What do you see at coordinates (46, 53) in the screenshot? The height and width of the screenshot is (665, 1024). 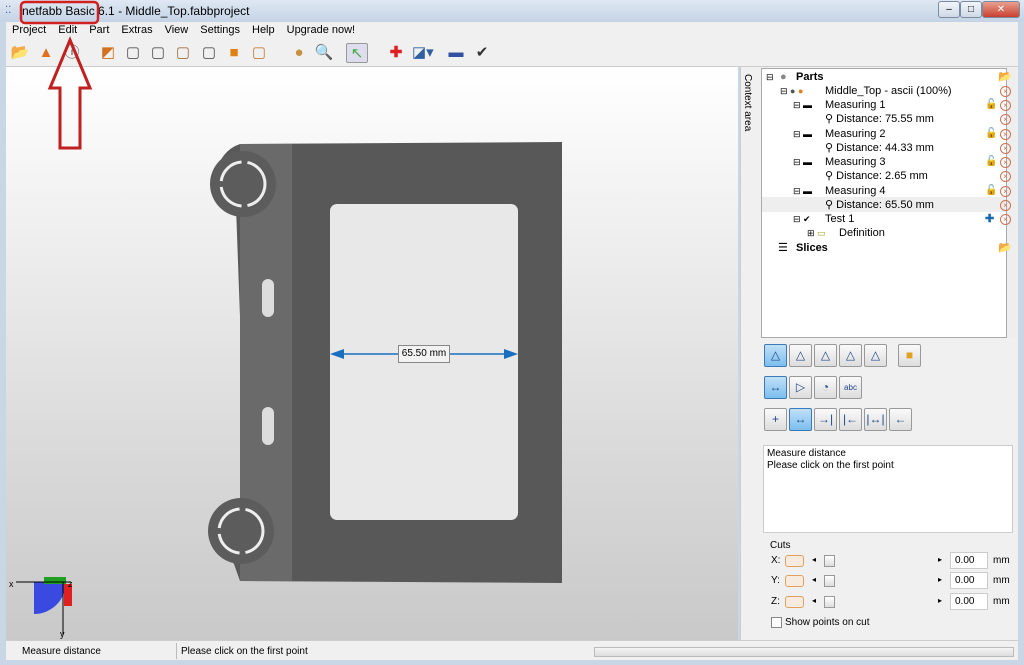 I see `add-part-icon: ▲` at bounding box center [46, 53].